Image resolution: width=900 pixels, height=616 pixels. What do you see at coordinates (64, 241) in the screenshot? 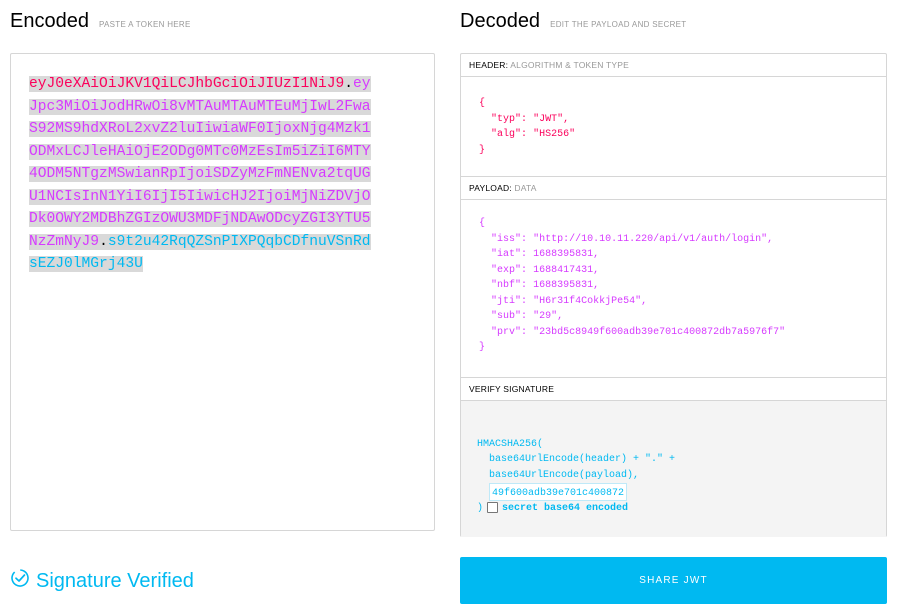
I see `token-payload-segment: NzZmNyJ9` at bounding box center [64, 241].